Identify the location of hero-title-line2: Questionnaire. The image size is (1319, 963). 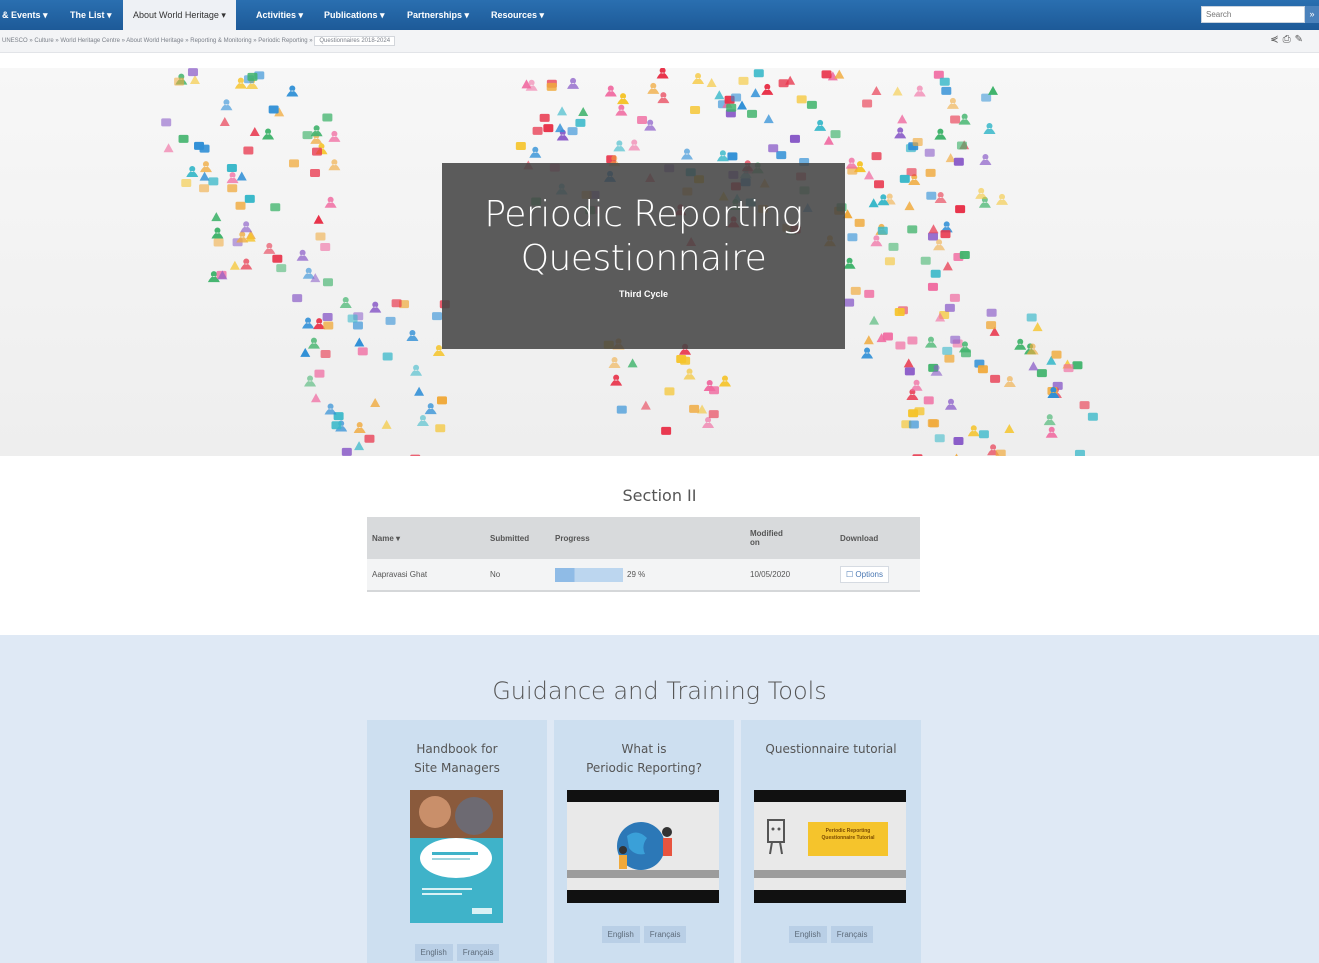
(643, 258).